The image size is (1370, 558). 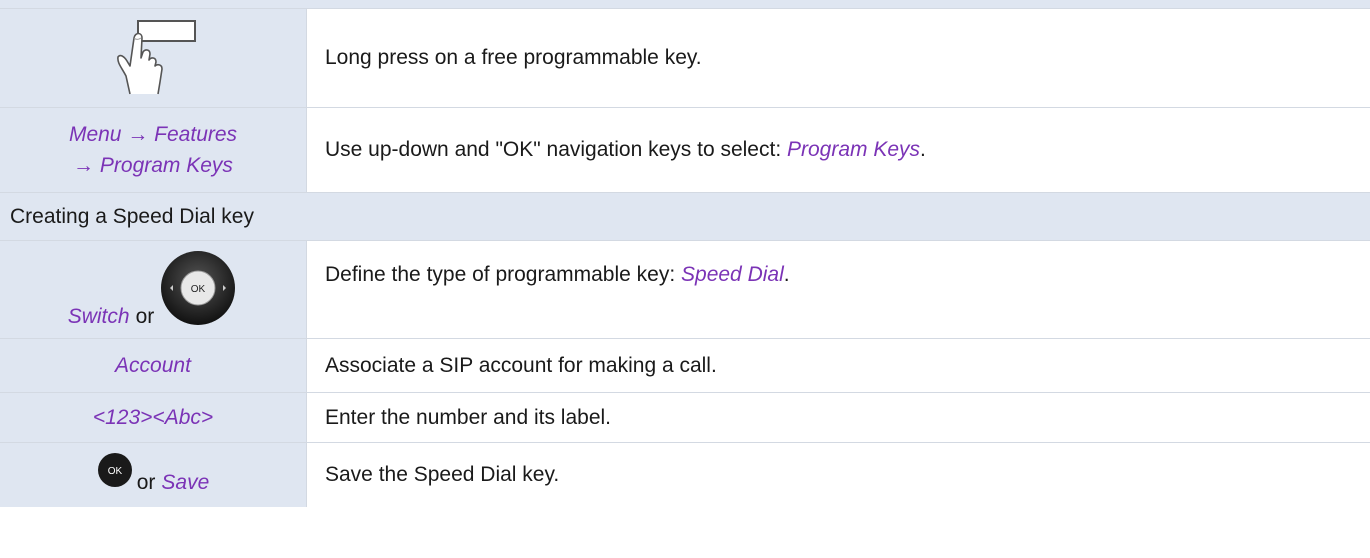 What do you see at coordinates (153, 134) in the screenshot?
I see `menu-path-line1: Menu → Features` at bounding box center [153, 134].